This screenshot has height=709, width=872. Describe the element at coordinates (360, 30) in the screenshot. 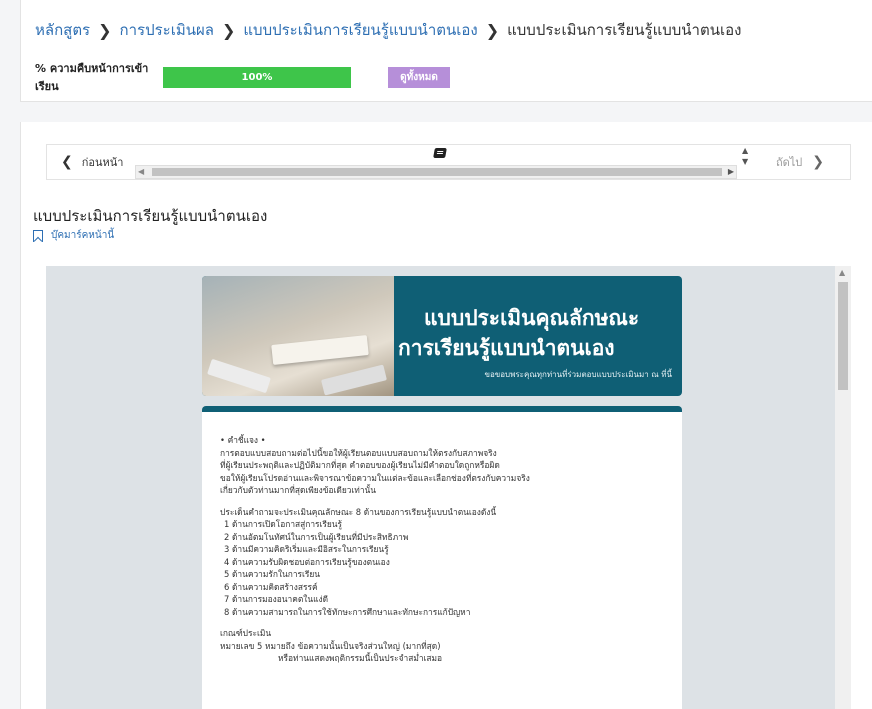

I see `breadcrumb-item-section: แบบประเมินการเรียนรู้แบบนำตนเอง` at that location.